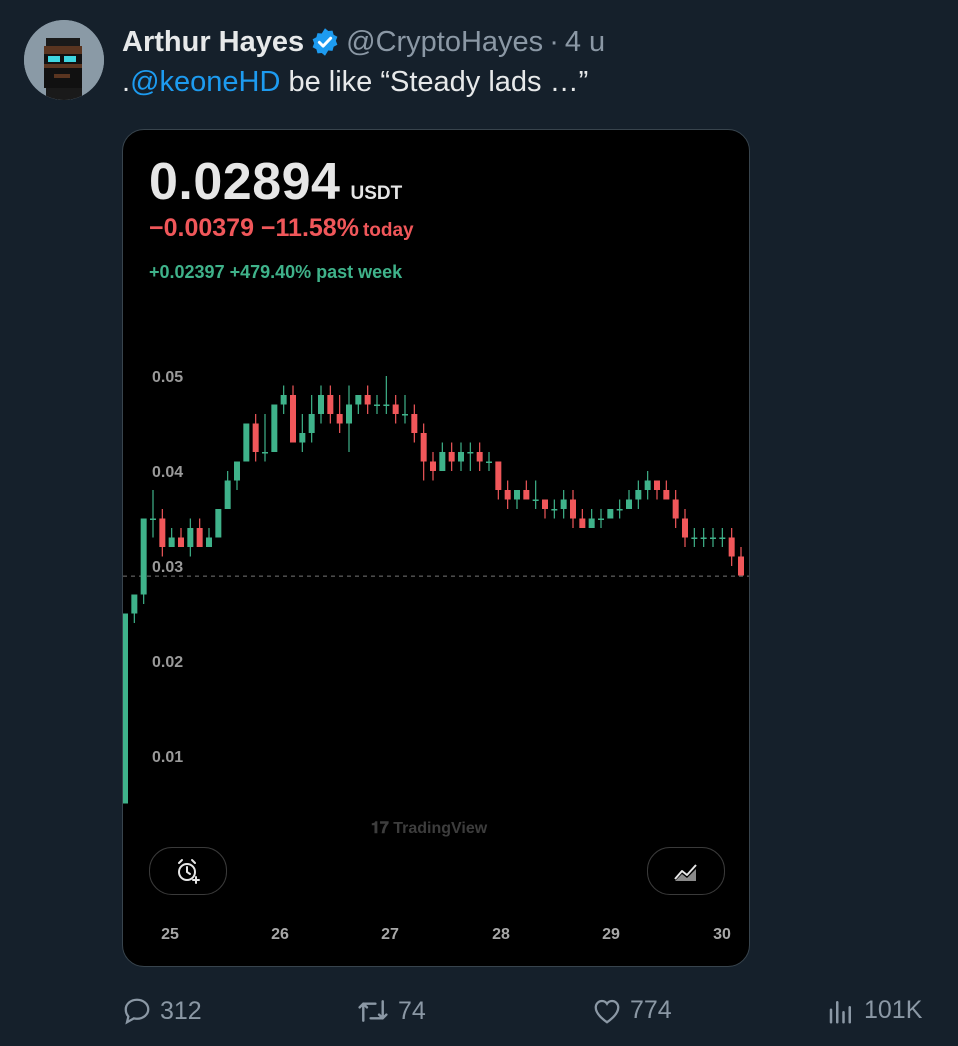 The width and height of the screenshot is (958, 1046). What do you see at coordinates (280, 934) in the screenshot?
I see `x-tick-label: 26` at bounding box center [280, 934].